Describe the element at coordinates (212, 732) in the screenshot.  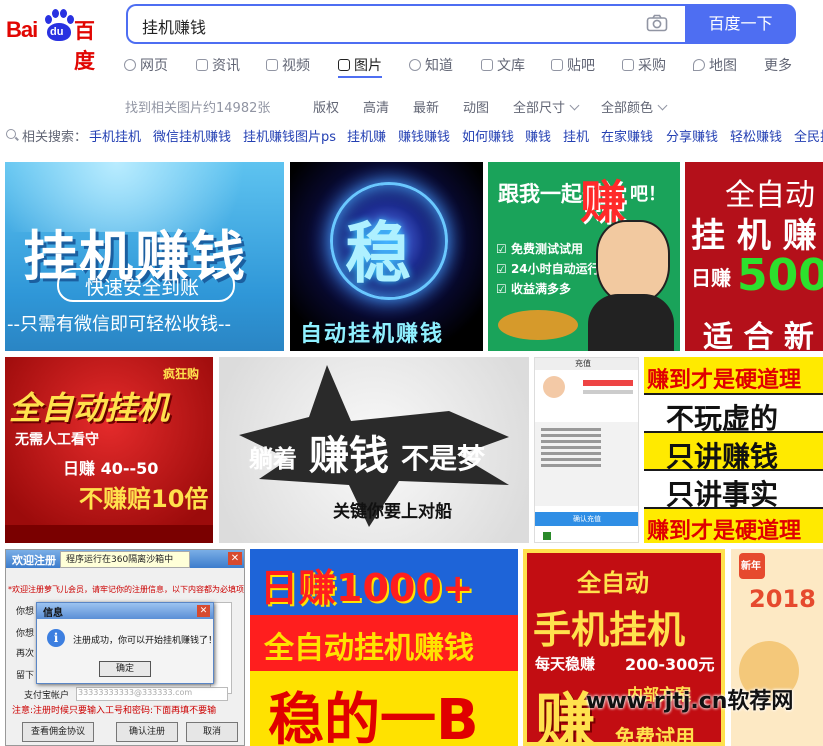
I see `cancel-button: 取消` at that location.